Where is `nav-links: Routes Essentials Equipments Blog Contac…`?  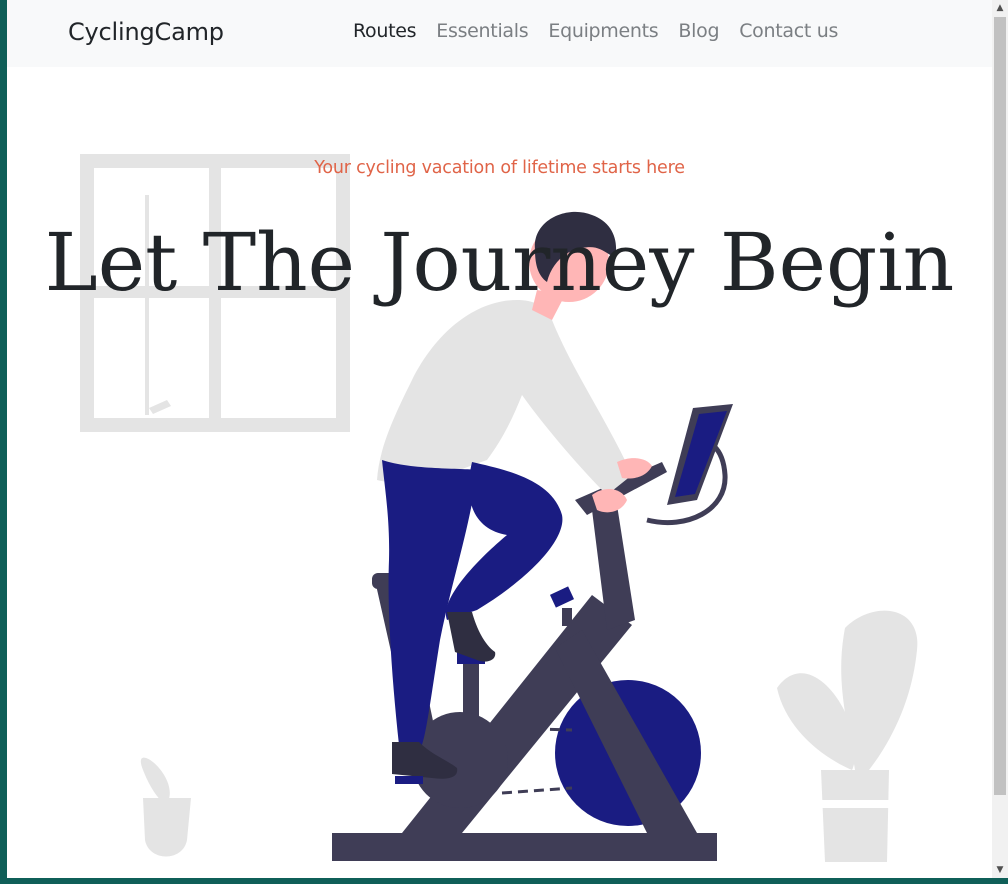 nav-links: Routes Essentials Equipments Blog Contac… is located at coordinates (605, 31).